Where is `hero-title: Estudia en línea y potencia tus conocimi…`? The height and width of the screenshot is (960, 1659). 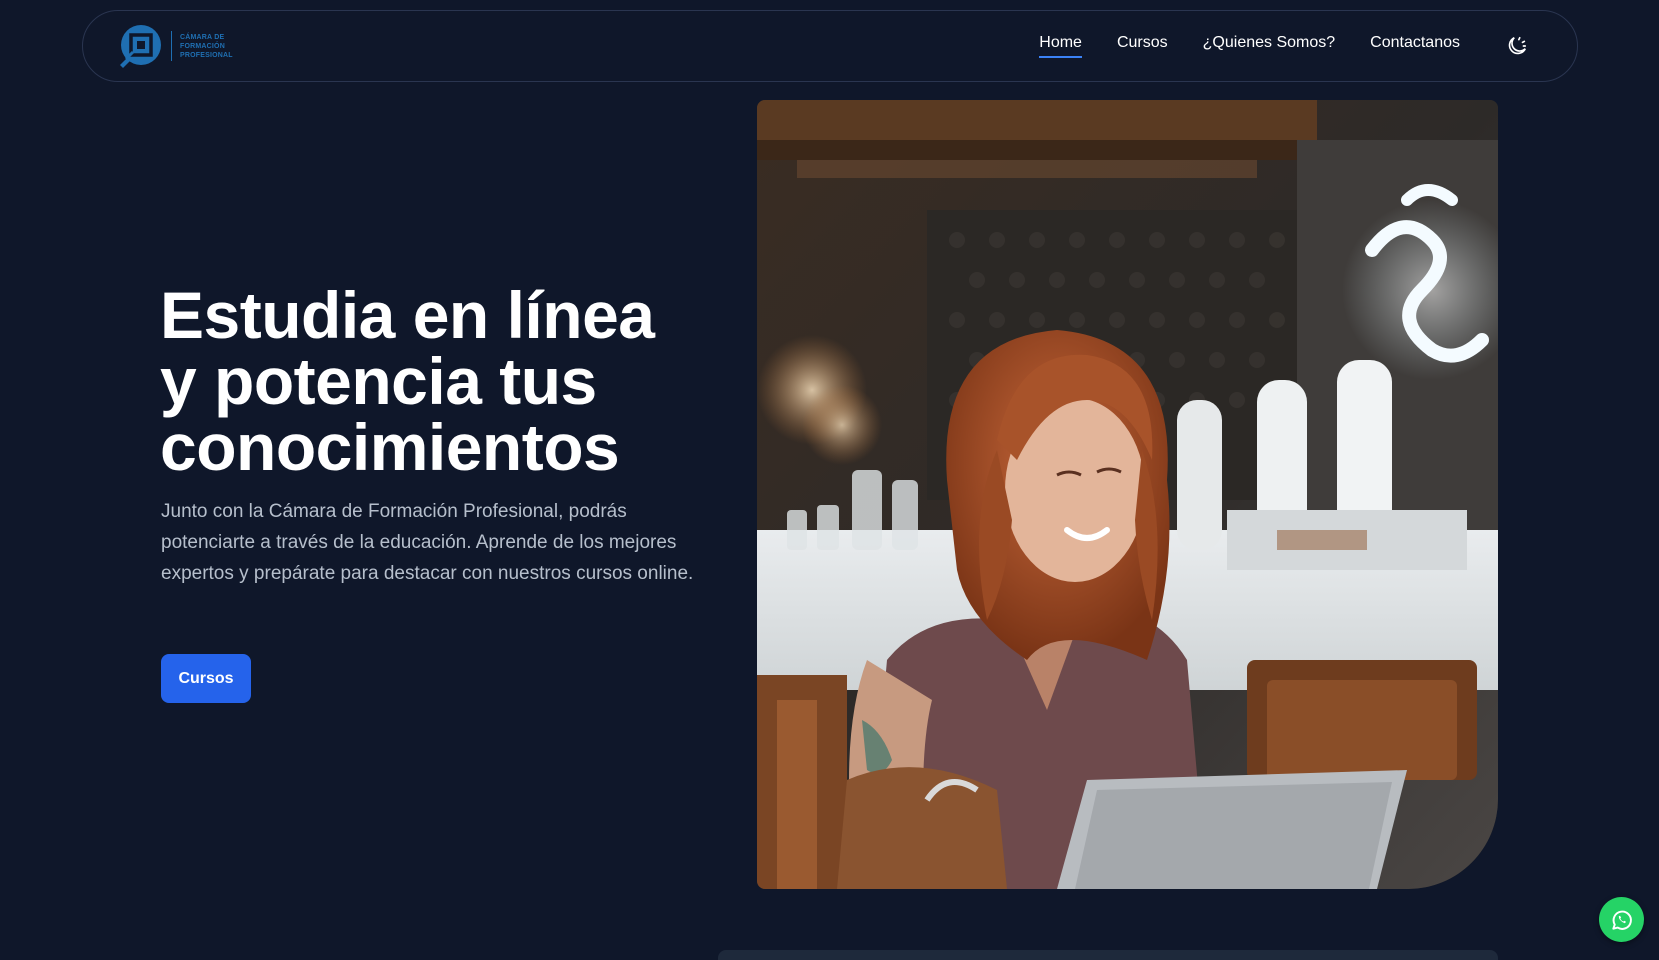 hero-title: Estudia en línea y potencia tus conocimi… is located at coordinates (440, 381).